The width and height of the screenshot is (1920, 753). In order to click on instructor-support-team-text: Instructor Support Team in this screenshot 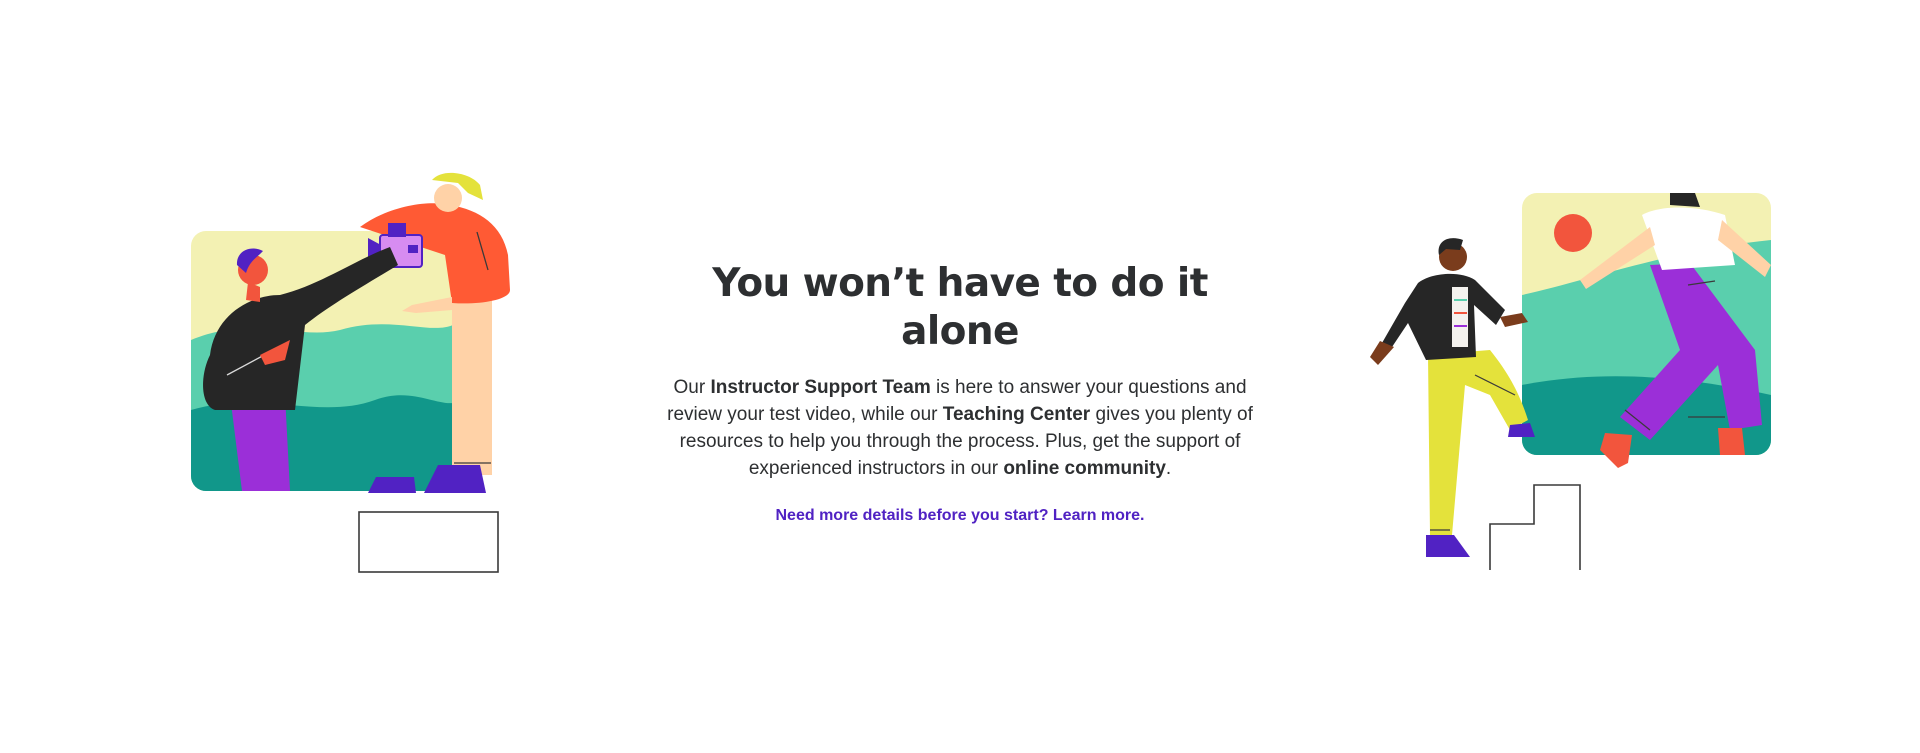, I will do `click(820, 387)`.